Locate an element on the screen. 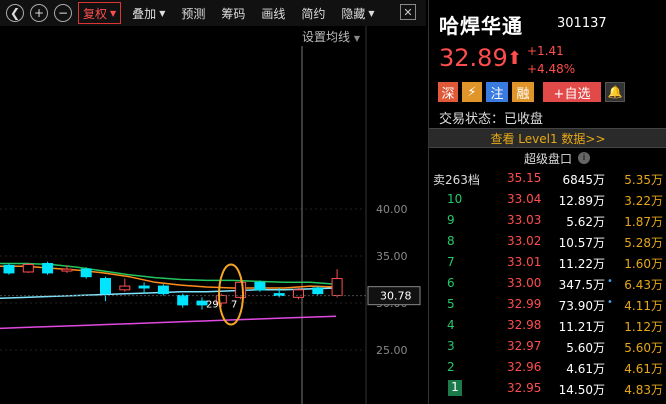 The image size is (666, 404). level-volume: 14.50万 is located at coordinates (581, 390).